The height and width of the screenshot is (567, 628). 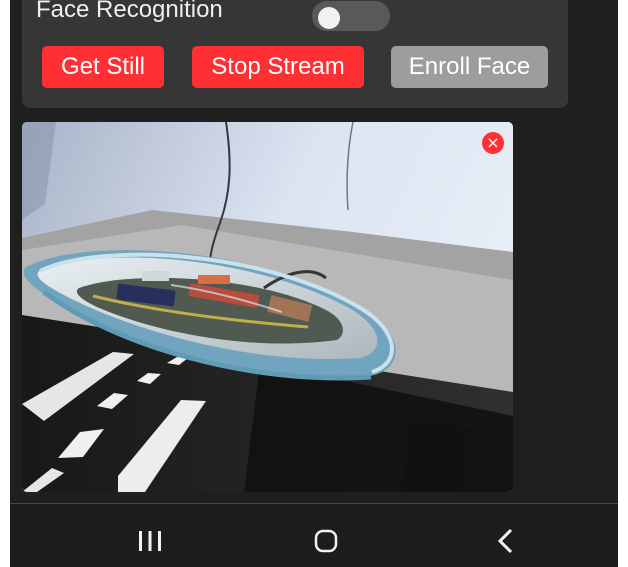 What do you see at coordinates (129, 11) in the screenshot?
I see `face-recognition-label: Face Recognition` at bounding box center [129, 11].